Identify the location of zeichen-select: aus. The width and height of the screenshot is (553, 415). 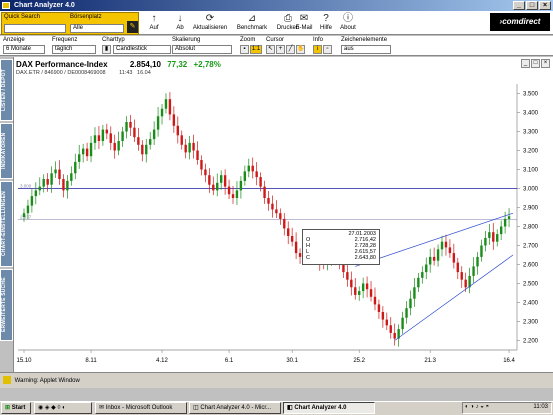
(366, 49).